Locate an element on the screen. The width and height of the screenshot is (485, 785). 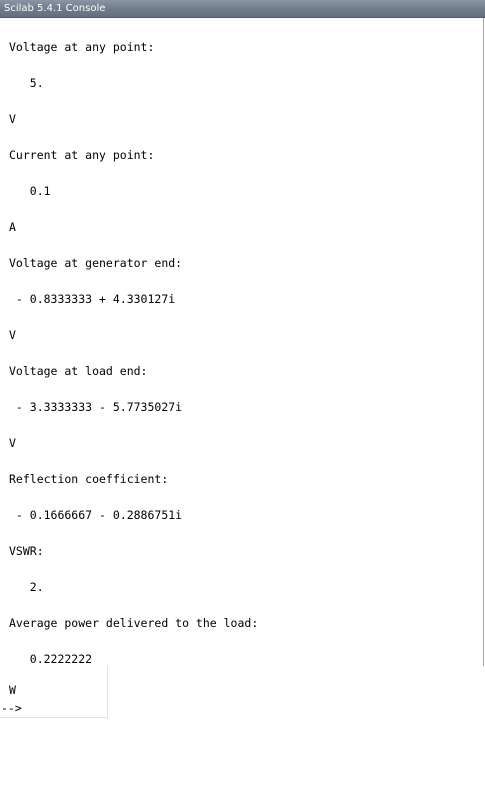
output-line: W is located at coordinates (12, 690).